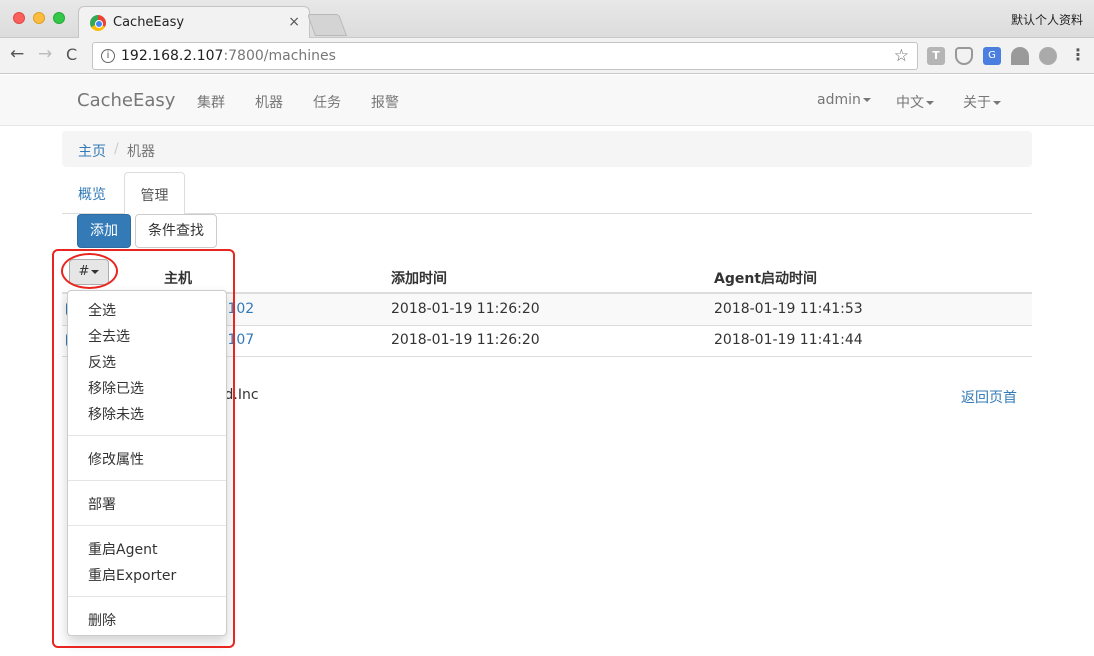  I want to click on page-tabs: 概览 管理, so click(547, 193).